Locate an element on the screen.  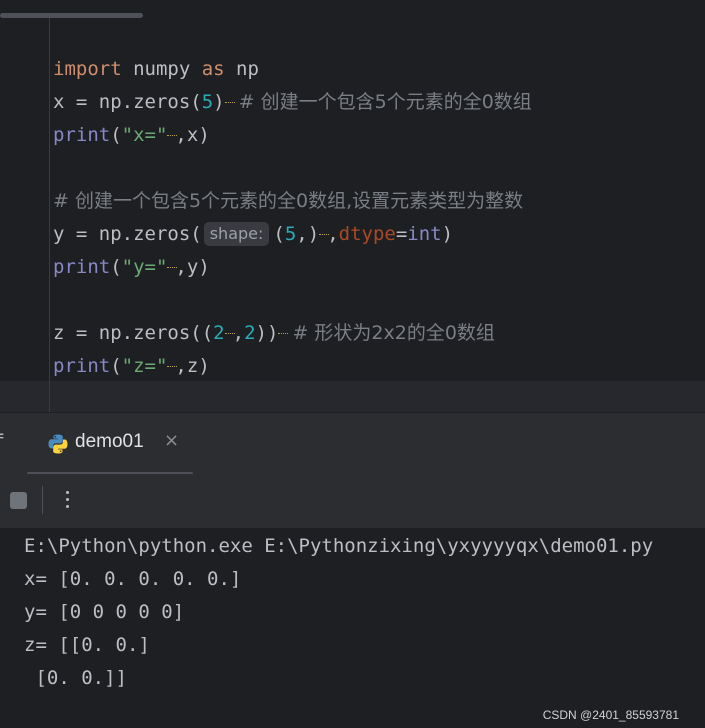
code-line-10: print("z=" ,z) is located at coordinates (131, 366).